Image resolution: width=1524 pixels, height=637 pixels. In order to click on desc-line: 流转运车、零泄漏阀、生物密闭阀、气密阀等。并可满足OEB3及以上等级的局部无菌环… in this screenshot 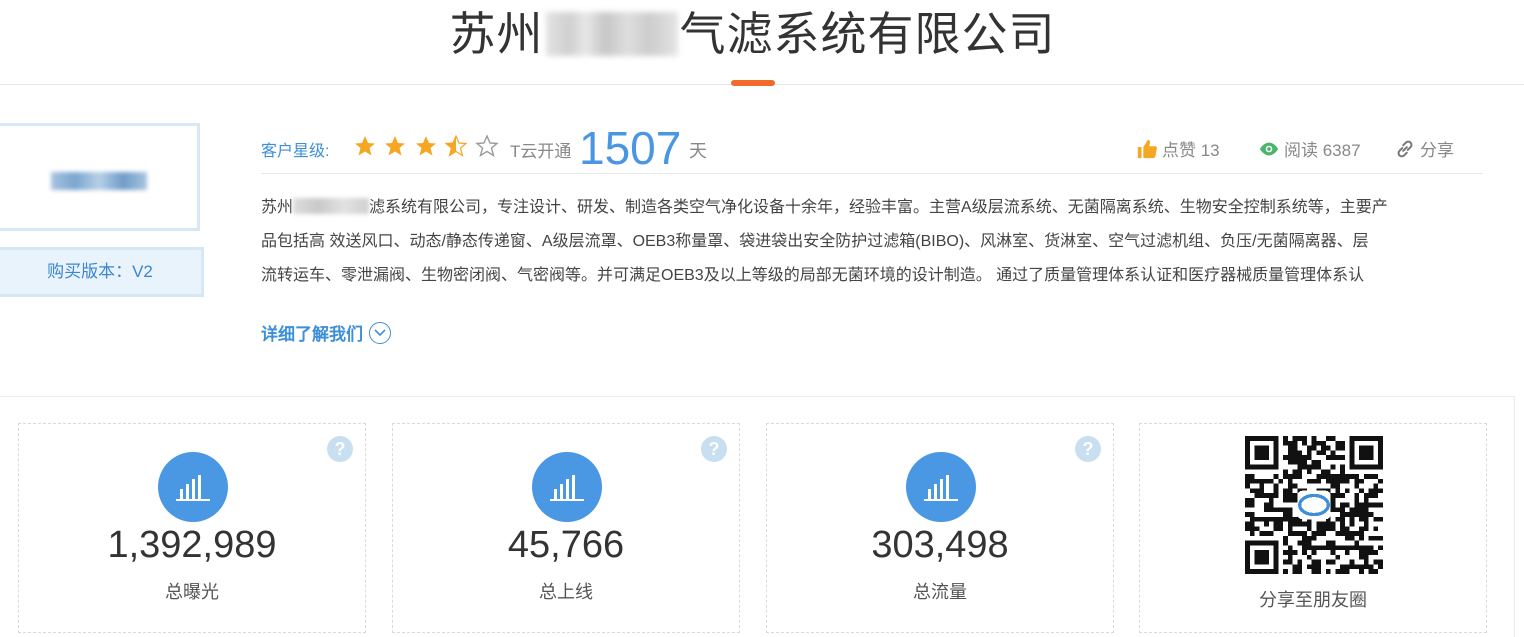, I will do `click(813, 275)`.